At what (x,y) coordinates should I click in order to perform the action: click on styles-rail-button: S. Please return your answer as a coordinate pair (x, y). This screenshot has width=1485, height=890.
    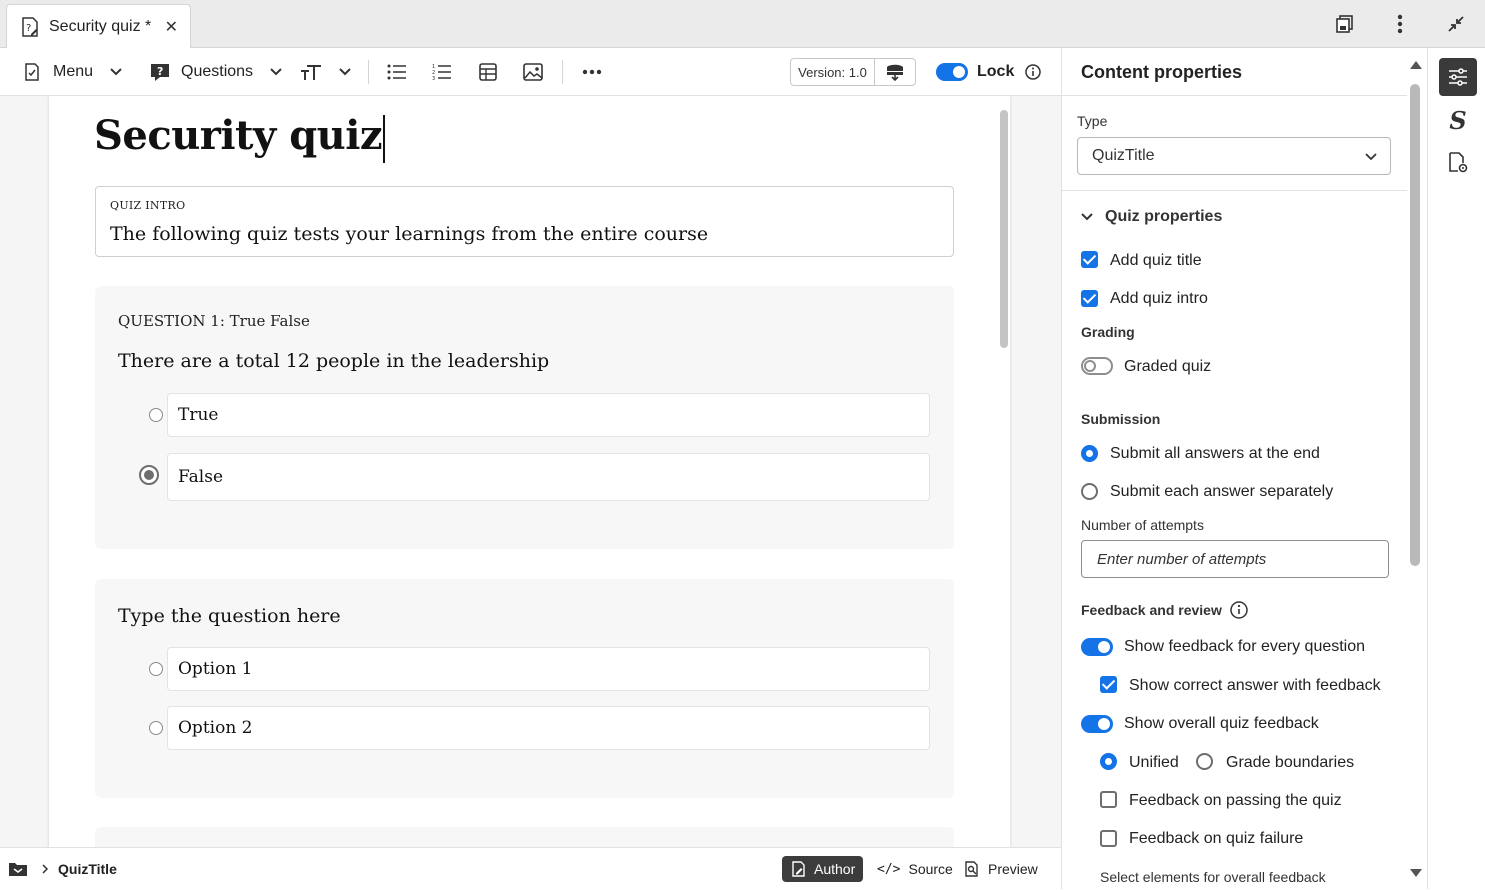
    Looking at the image, I should click on (1458, 120).